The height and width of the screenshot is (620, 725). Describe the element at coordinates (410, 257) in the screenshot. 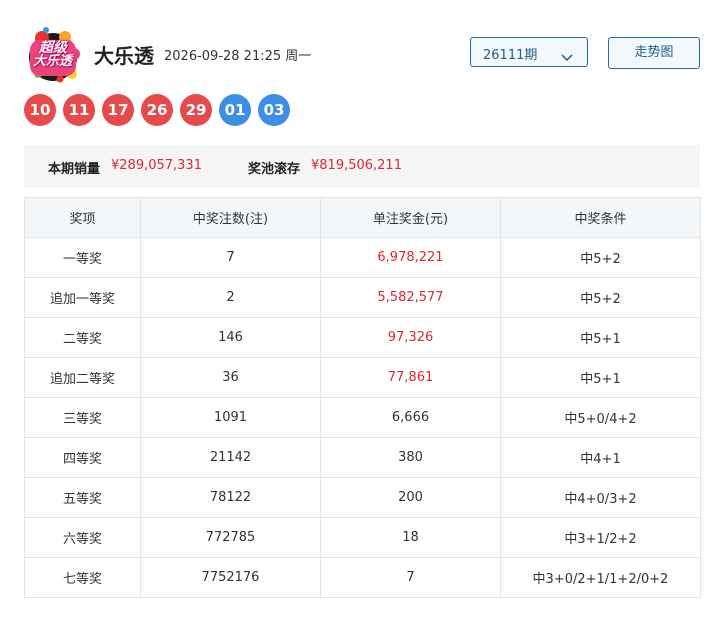

I see `prize-amount: 6,978,221` at that location.